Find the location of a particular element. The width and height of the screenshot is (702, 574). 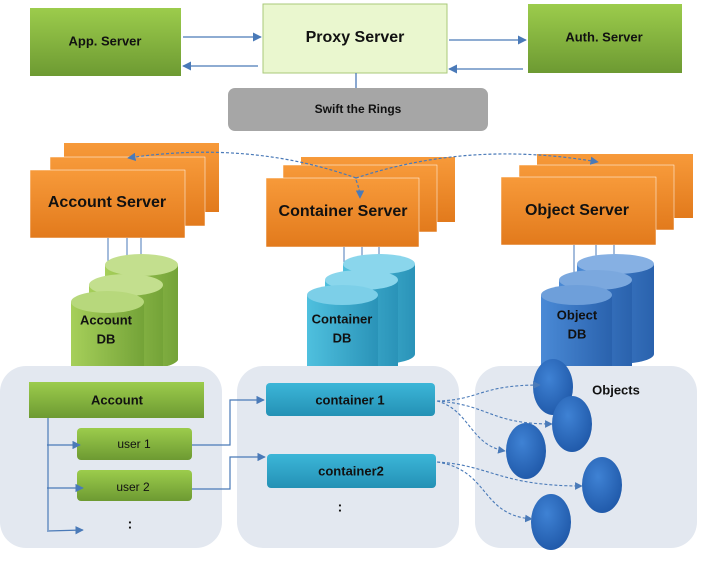

object-db-label-line1: Object is located at coordinates (577, 314).